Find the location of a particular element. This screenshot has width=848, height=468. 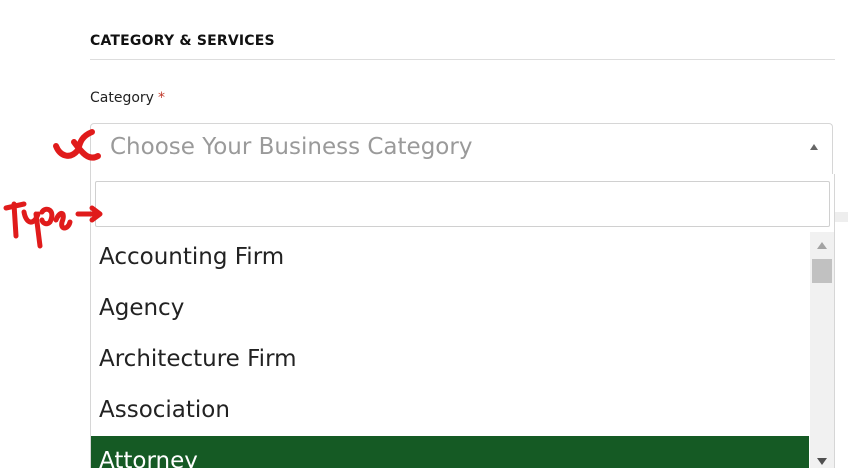

category-label: Category * is located at coordinates (127, 98).